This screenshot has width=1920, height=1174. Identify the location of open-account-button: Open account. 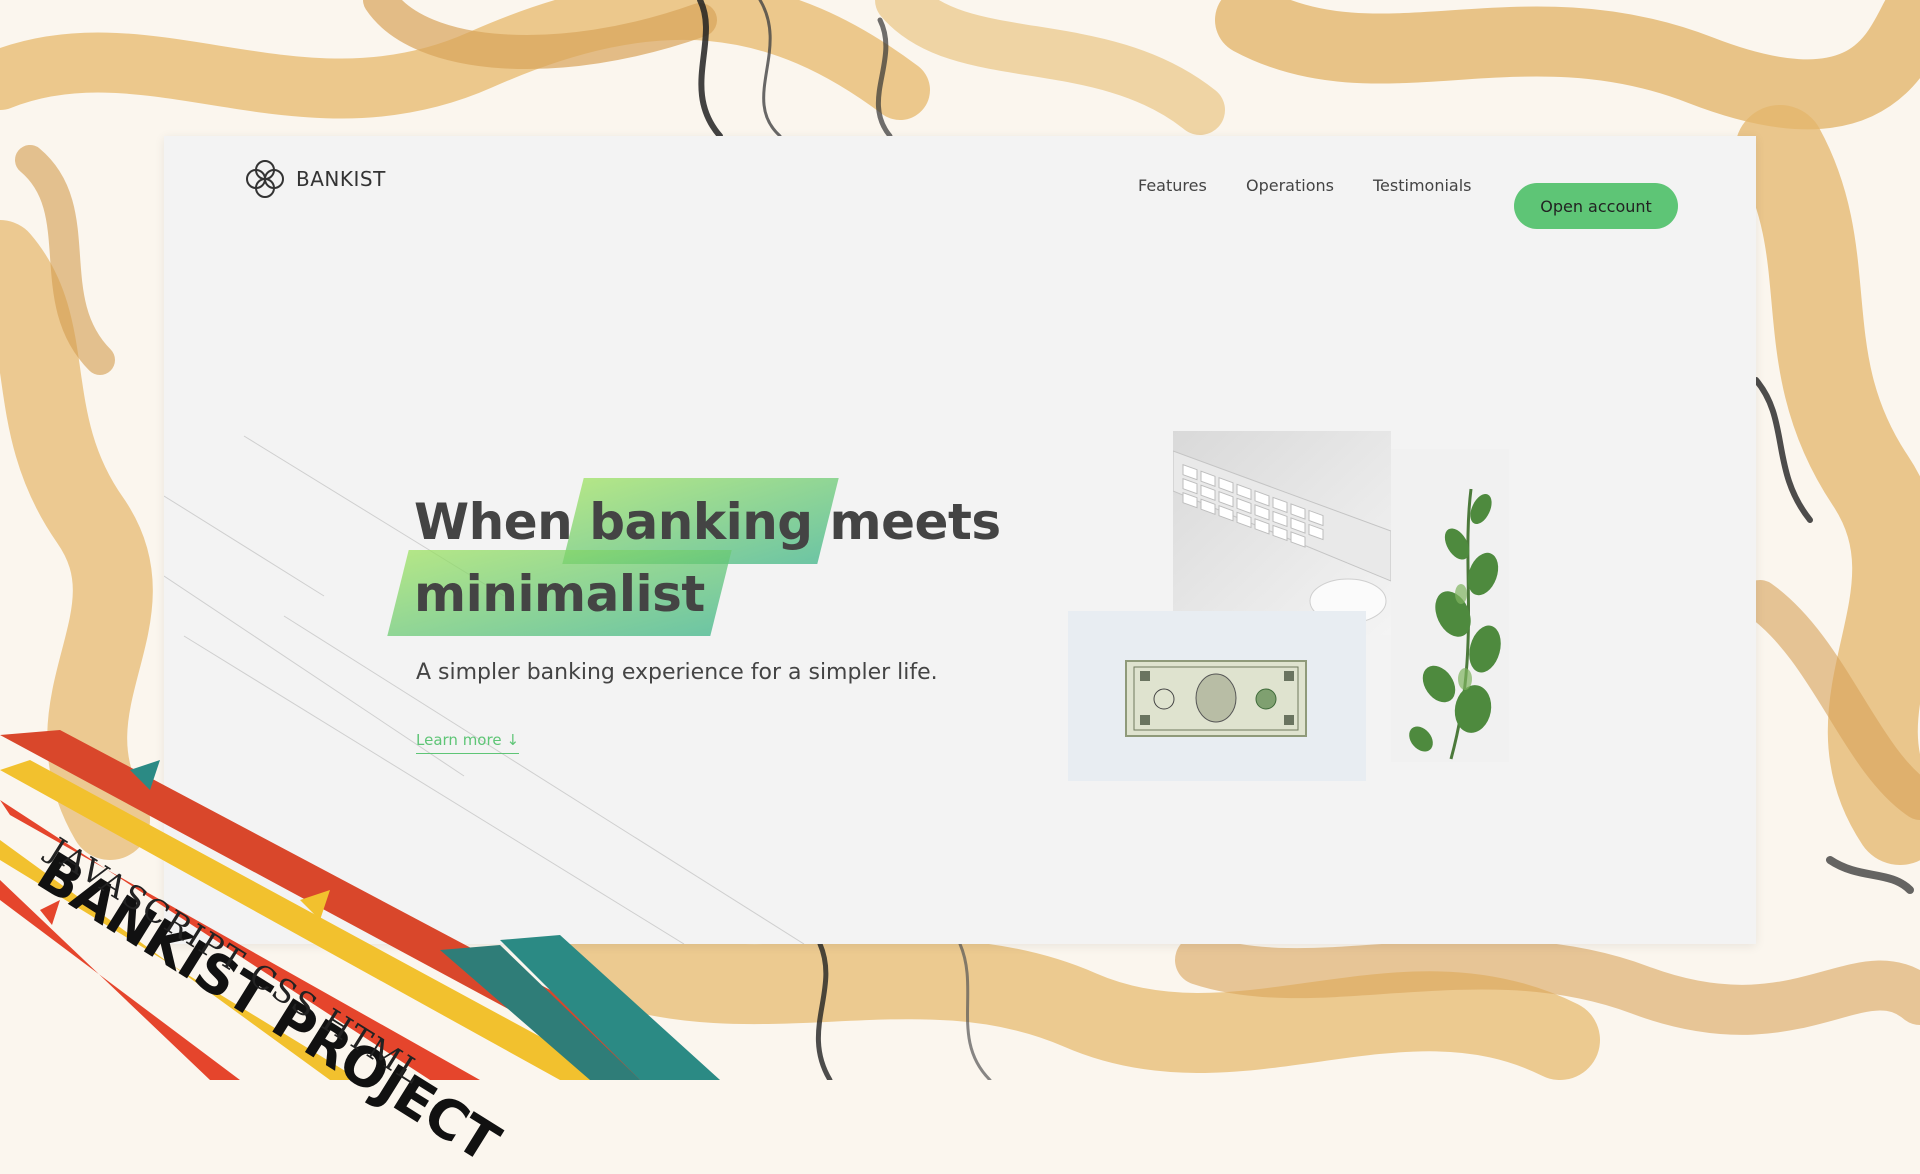
(1596, 206).